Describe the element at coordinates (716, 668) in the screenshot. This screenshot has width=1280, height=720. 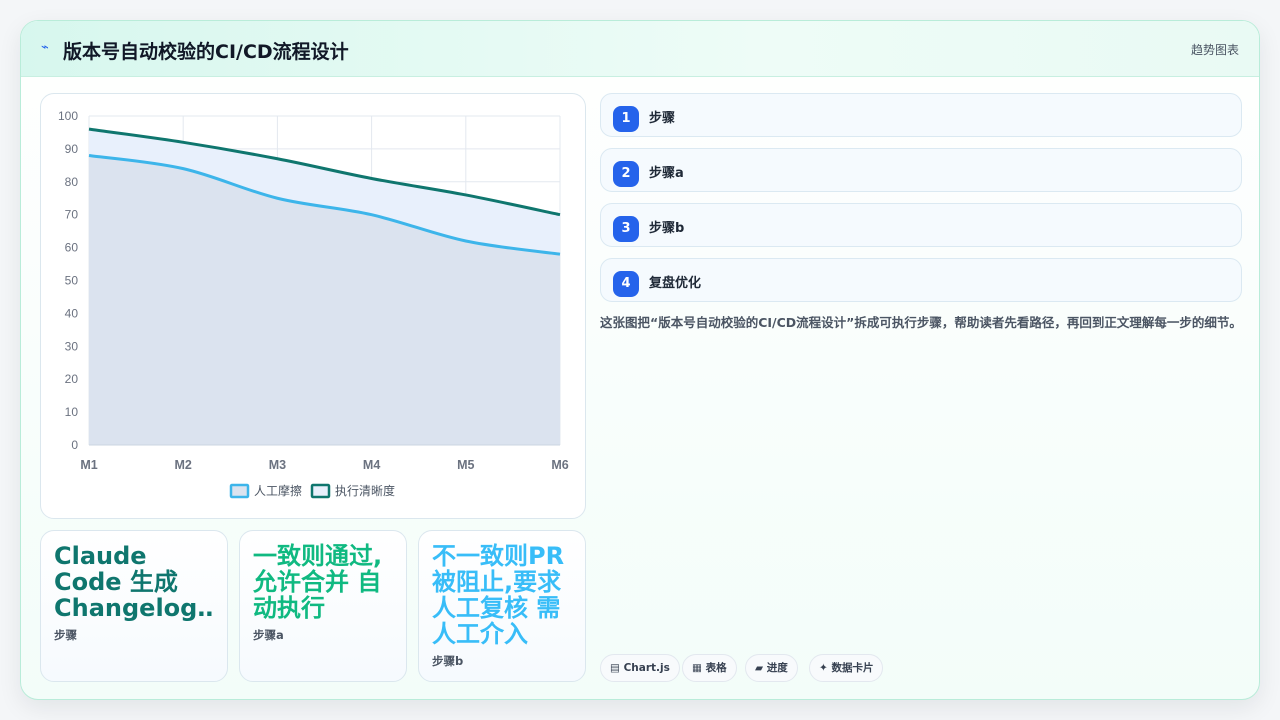
I see `chip-label: 表格` at that location.